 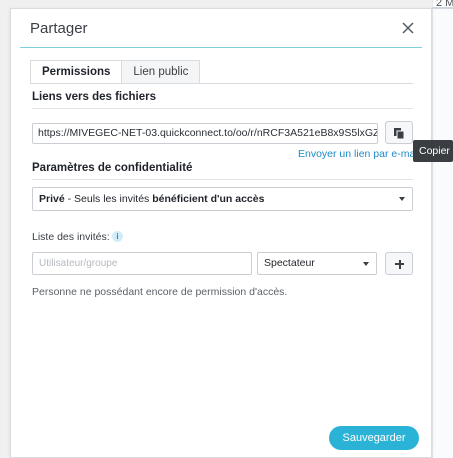 I want to click on add-invite-button, so click(x=399, y=263).